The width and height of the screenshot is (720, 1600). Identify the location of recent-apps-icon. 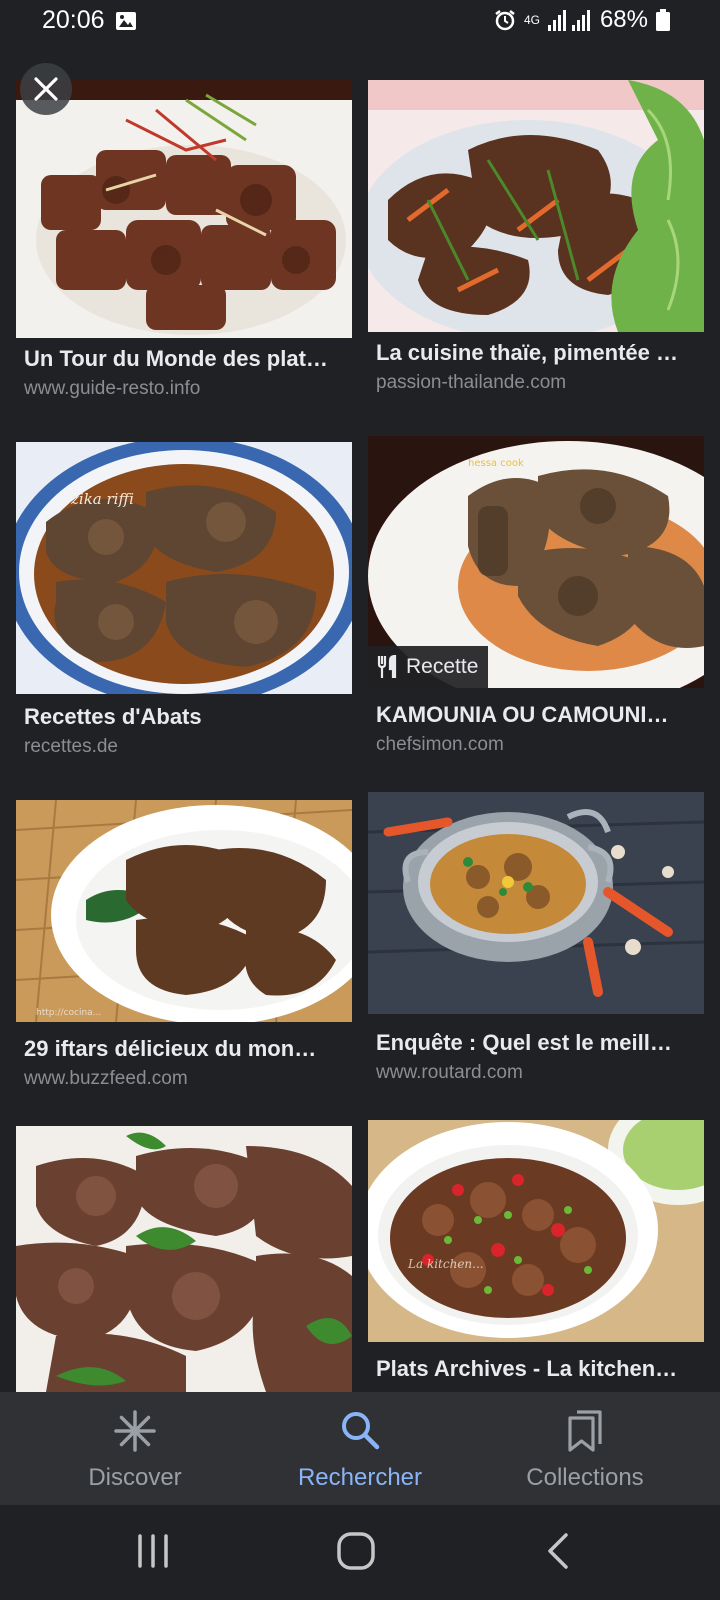
(153, 1551).